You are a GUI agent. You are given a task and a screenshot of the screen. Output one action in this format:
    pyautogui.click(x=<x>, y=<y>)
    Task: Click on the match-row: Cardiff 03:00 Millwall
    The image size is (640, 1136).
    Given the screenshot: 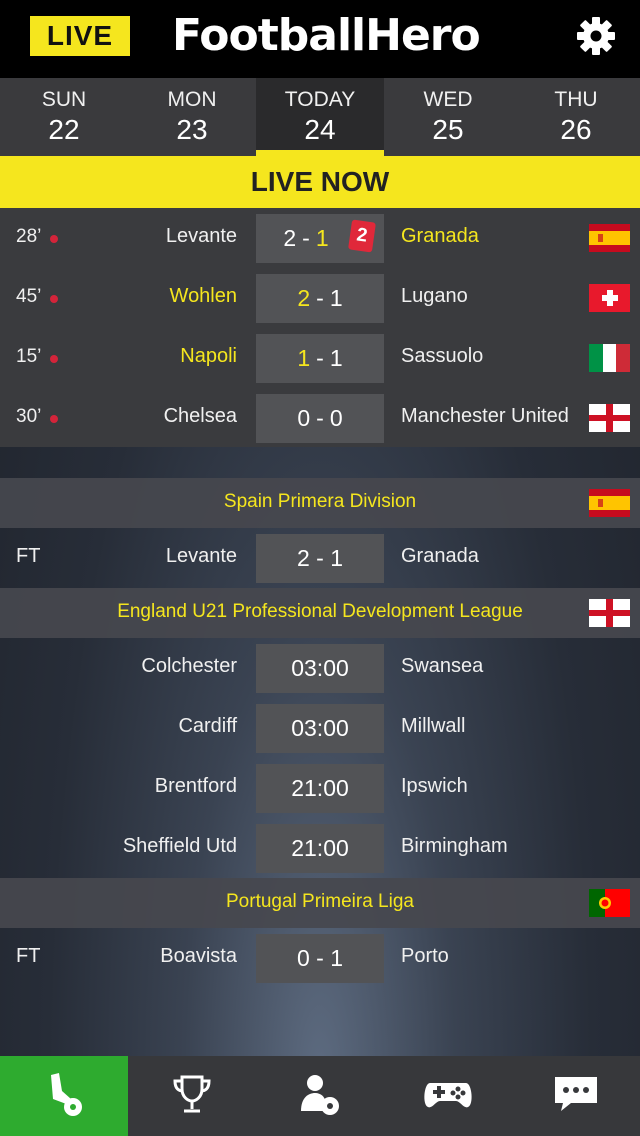 What is the action you would take?
    pyautogui.click(x=320, y=728)
    